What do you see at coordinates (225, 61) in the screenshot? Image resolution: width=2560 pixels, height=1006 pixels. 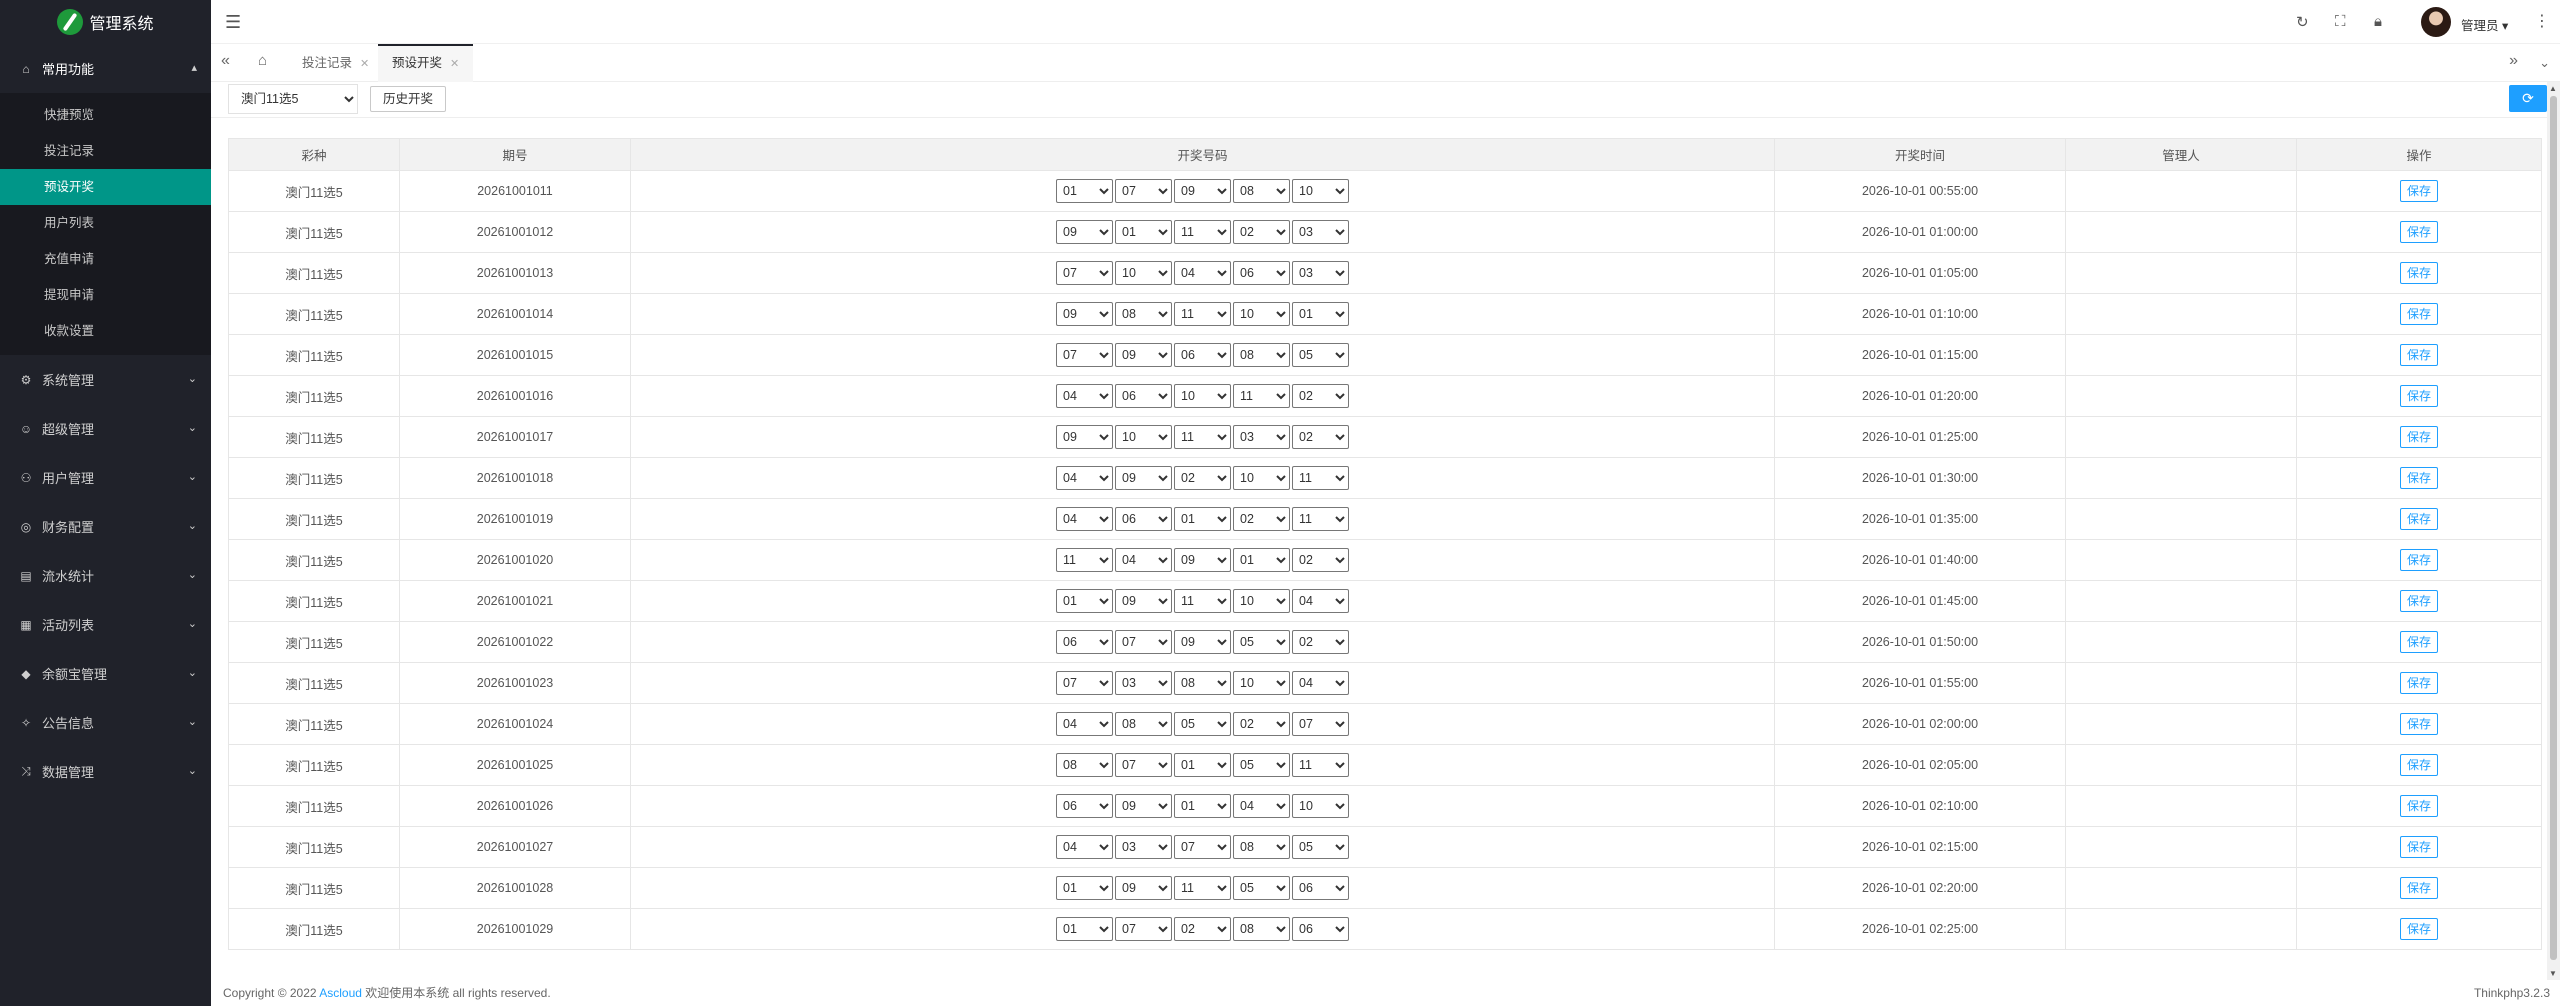 I see `tab-scroll-left-icon: «` at bounding box center [225, 61].